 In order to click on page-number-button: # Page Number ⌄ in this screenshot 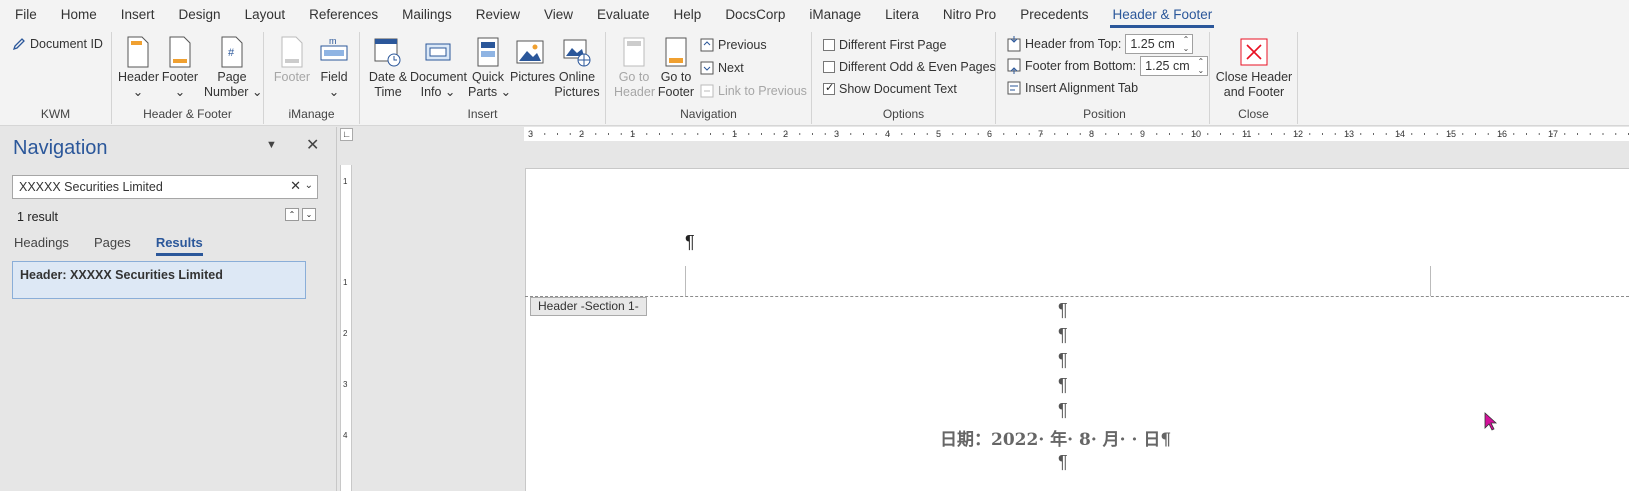, I will do `click(233, 68)`.